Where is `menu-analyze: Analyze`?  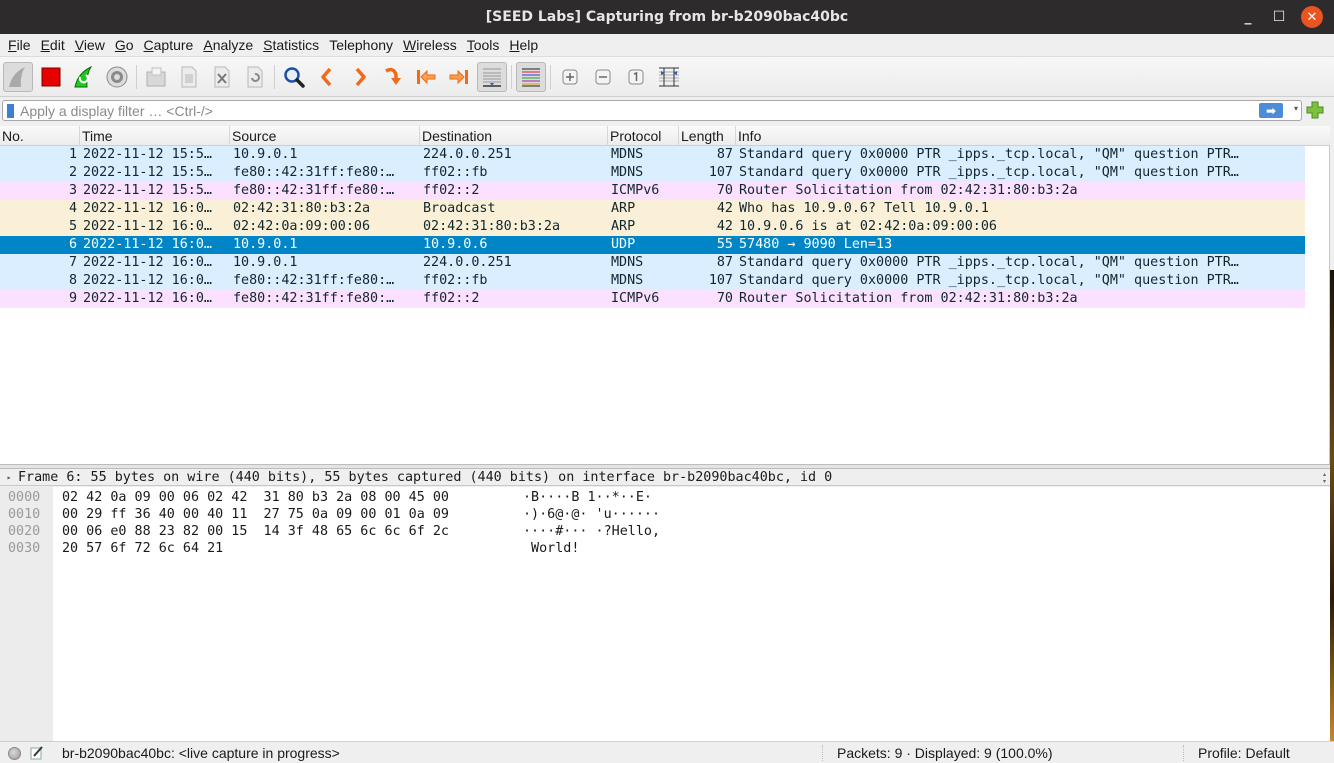
menu-analyze: Analyze is located at coordinates (228, 45).